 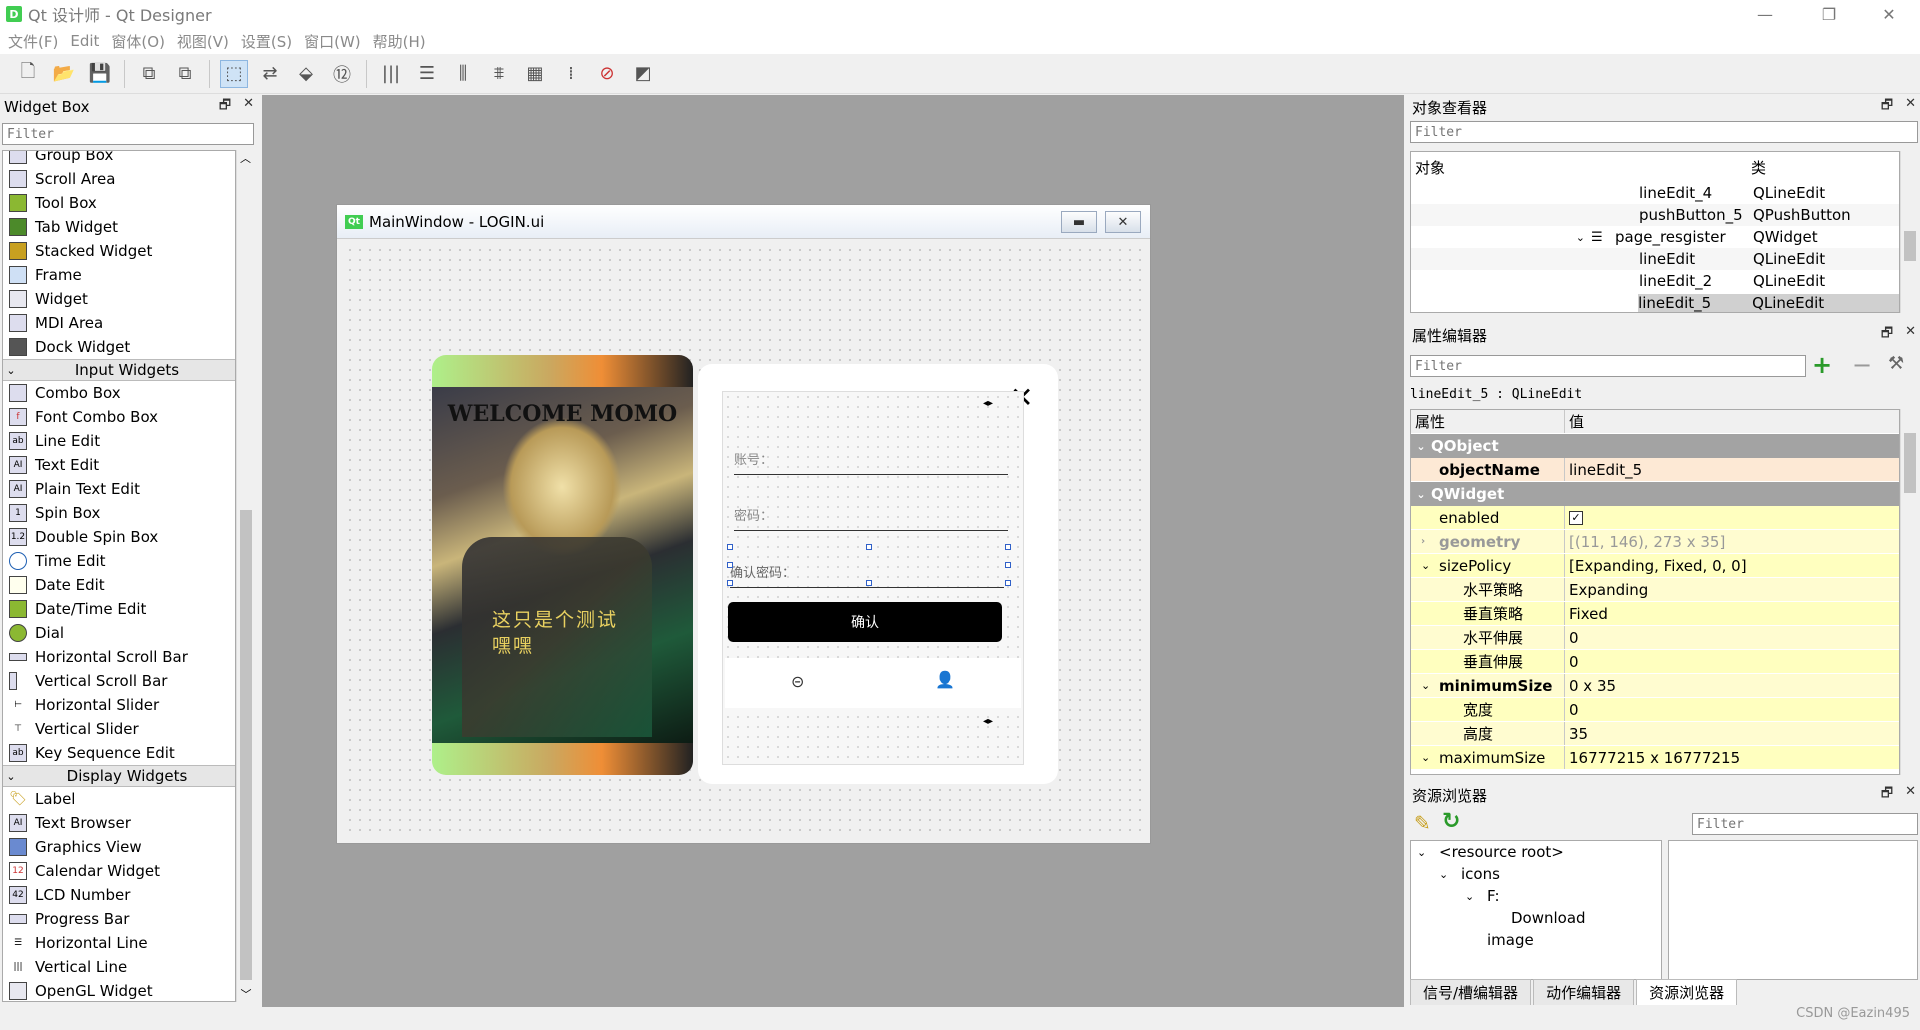 I want to click on property-vstretch: 垂直伸展 0, so click(x=1655, y=662).